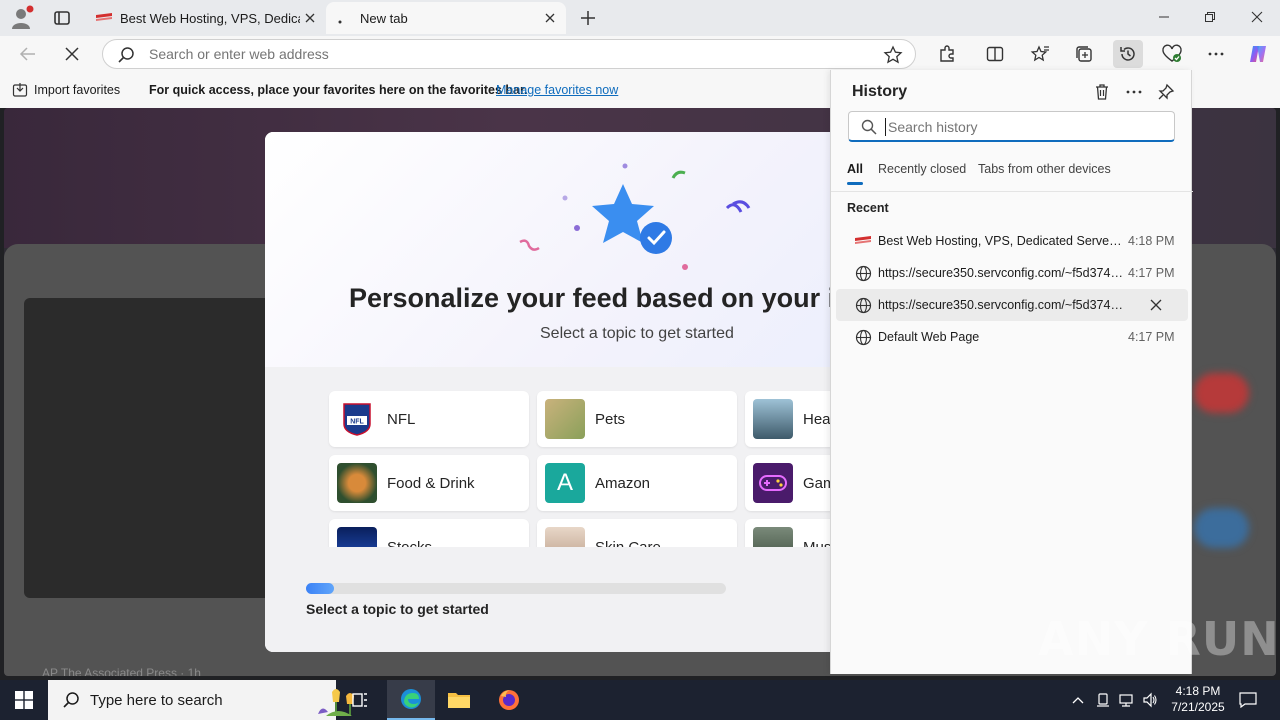 This screenshot has width=1280, height=720. What do you see at coordinates (1258, 54) in the screenshot?
I see `copilot-button` at bounding box center [1258, 54].